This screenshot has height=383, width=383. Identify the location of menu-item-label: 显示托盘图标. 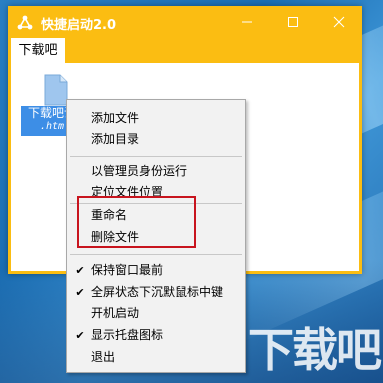
(127, 335).